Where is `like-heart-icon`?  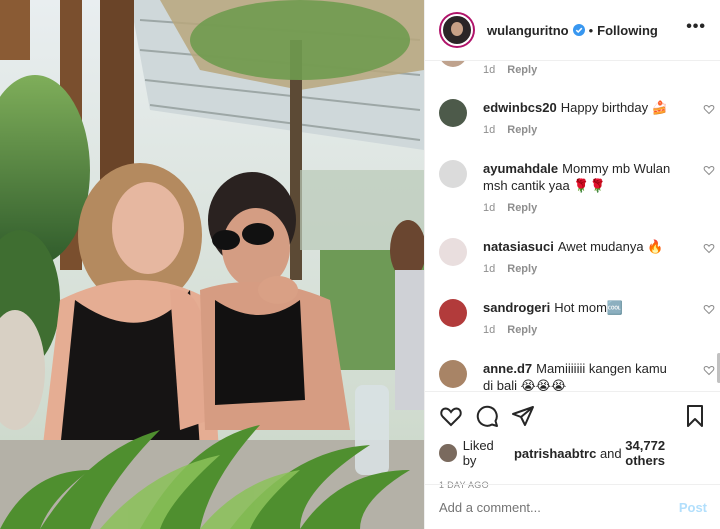
like-heart-icon is located at coordinates (451, 416).